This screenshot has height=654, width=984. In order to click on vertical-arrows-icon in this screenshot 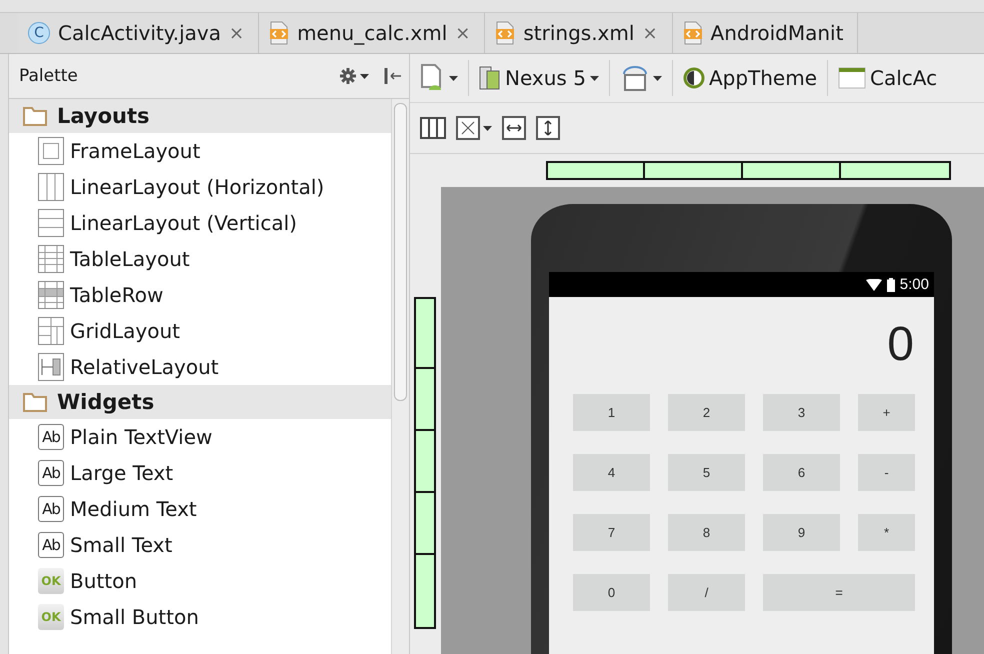, I will do `click(548, 128)`.